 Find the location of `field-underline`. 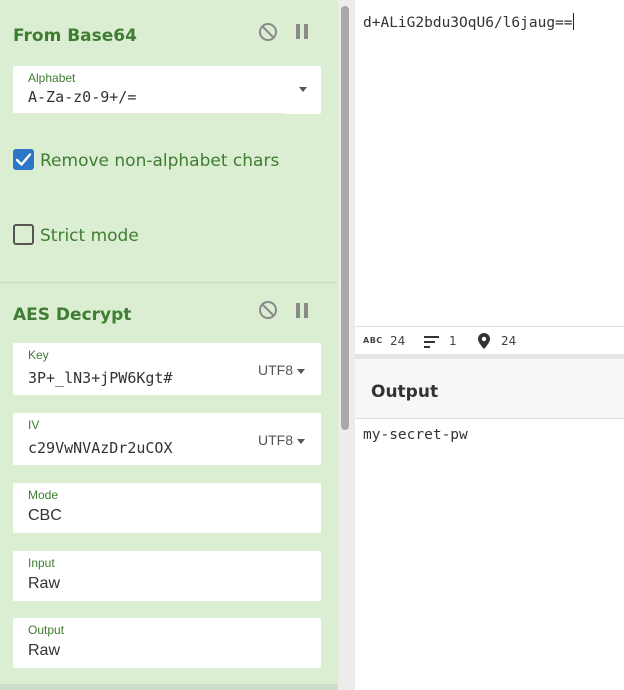

field-underline is located at coordinates (149, 113).